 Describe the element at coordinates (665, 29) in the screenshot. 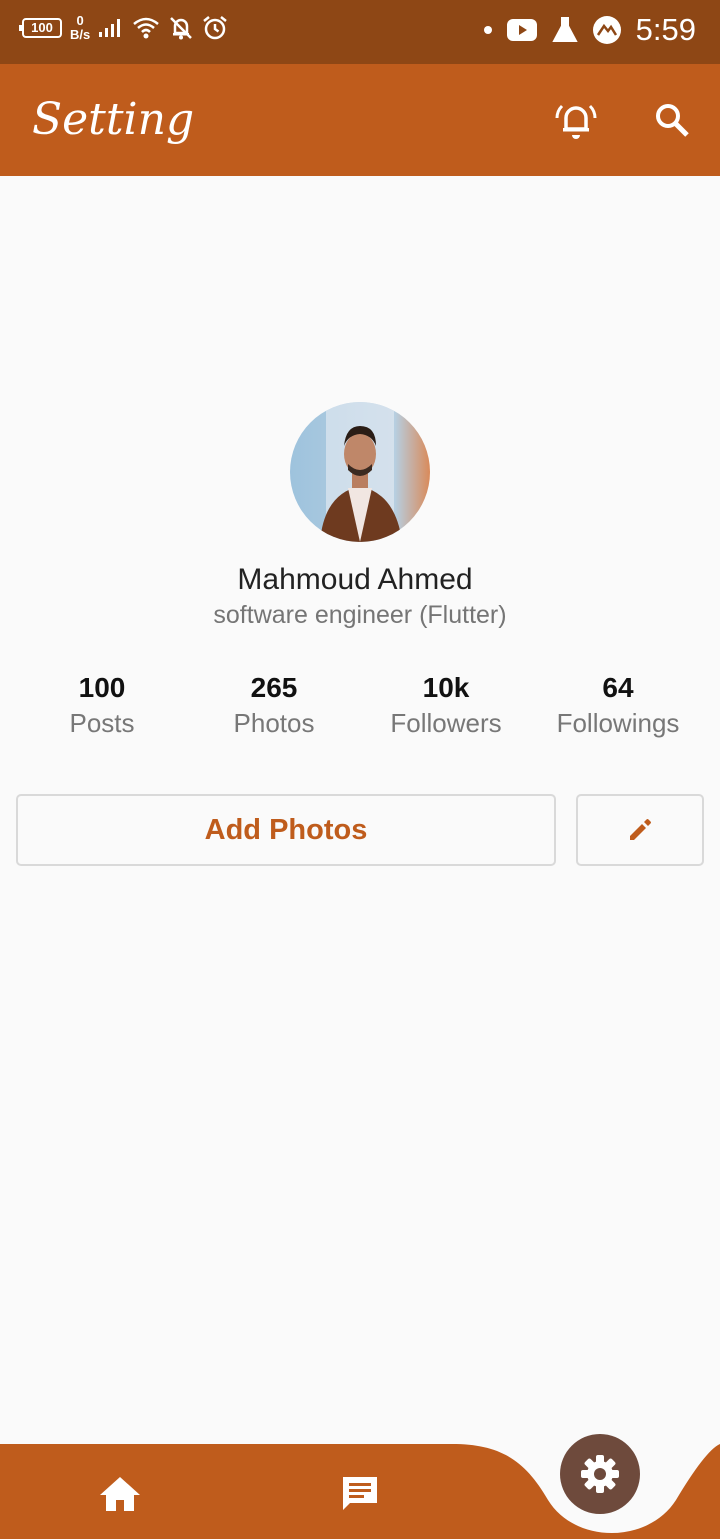

I see `status-time: 5:59` at that location.